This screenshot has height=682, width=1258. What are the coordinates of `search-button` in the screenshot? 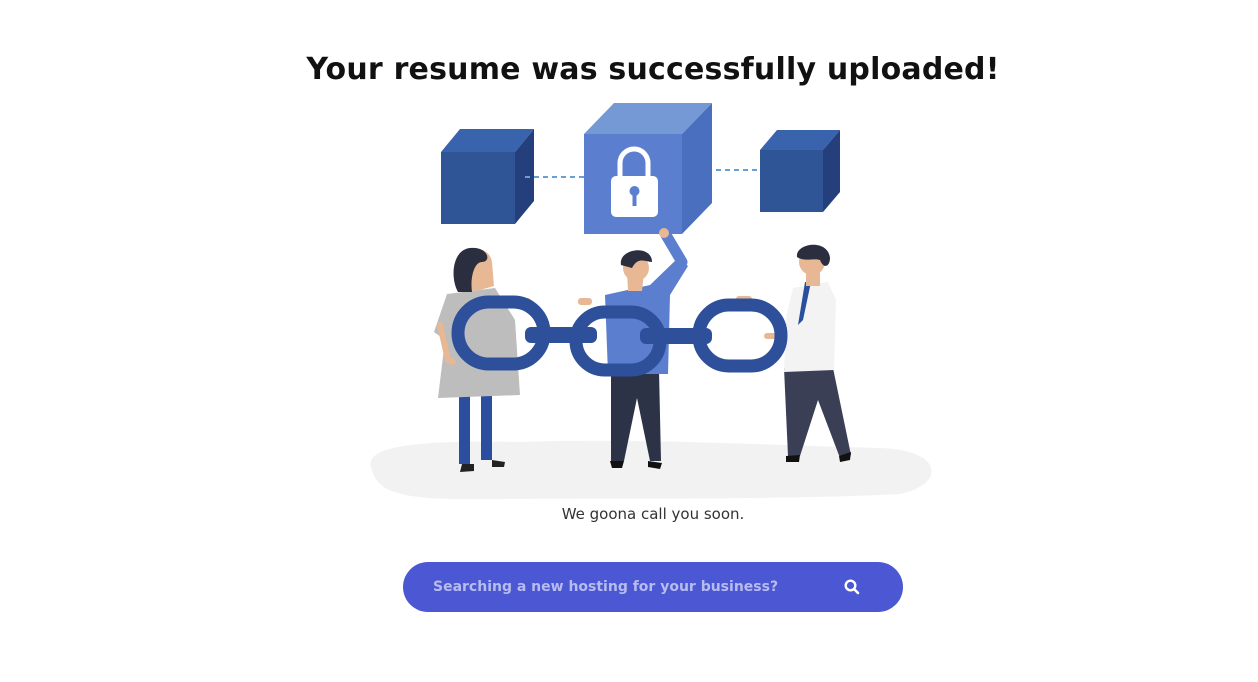 It's located at (852, 587).